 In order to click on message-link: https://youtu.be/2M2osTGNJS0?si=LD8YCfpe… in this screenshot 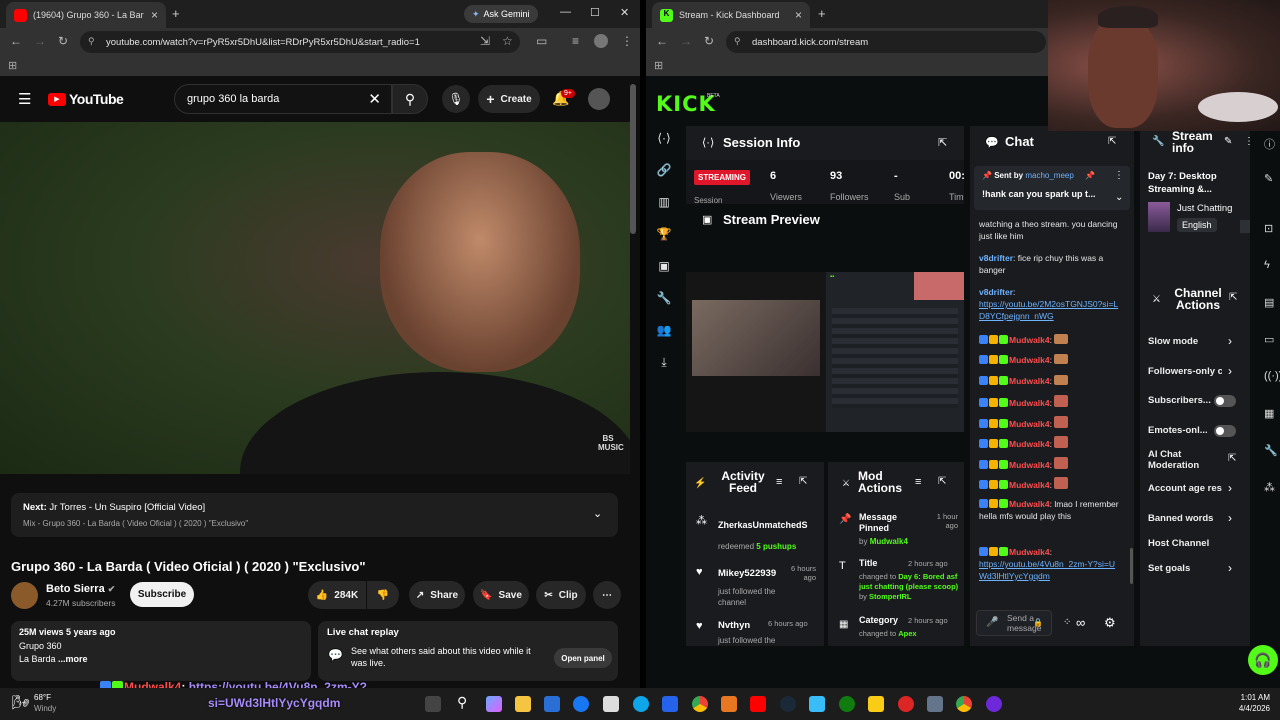, I will do `click(1048, 310)`.